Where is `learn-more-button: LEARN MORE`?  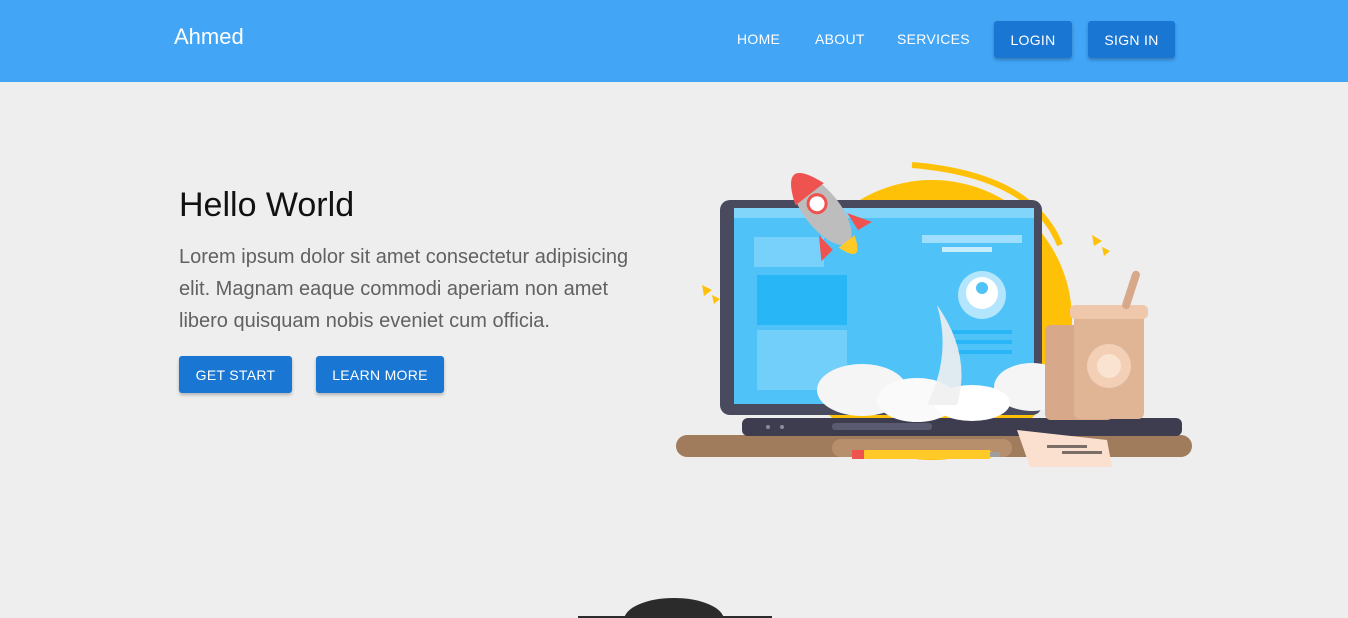
learn-more-button: LEARN MORE is located at coordinates (380, 374).